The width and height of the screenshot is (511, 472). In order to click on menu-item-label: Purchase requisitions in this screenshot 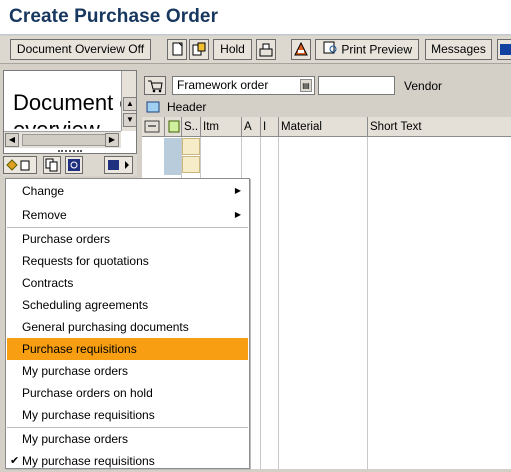, I will do `click(79, 349)`.